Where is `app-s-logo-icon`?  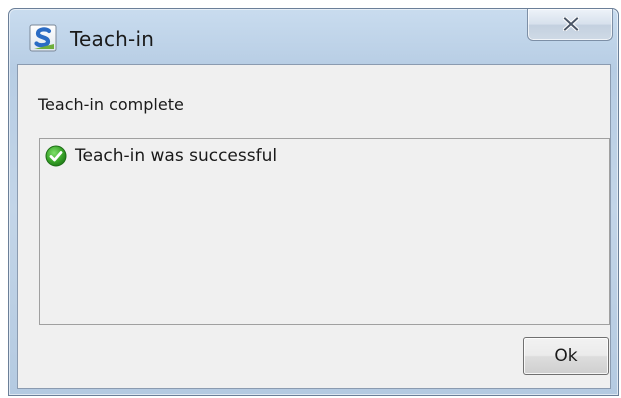 app-s-logo-icon is located at coordinates (43, 38).